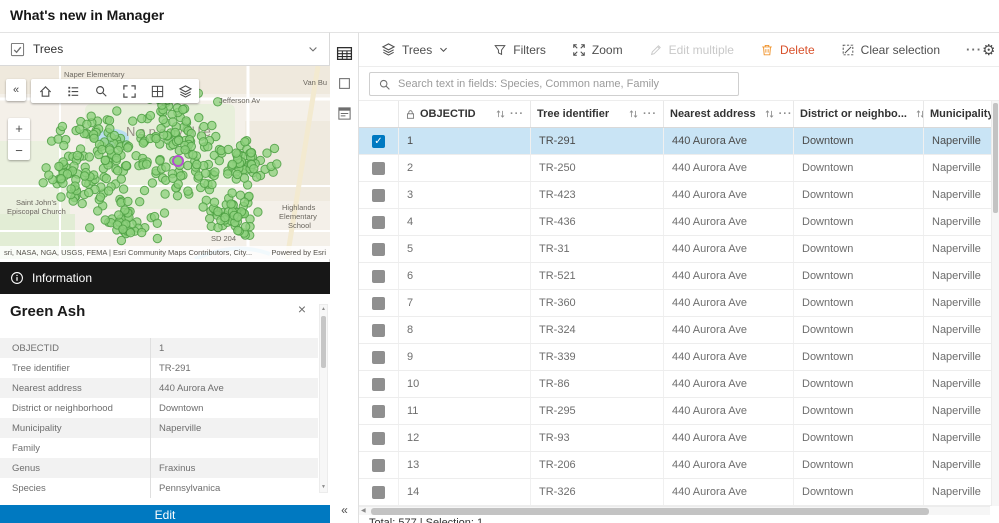  Describe the element at coordinates (37, 428) in the screenshot. I see `attribute-label: Municipality` at that location.